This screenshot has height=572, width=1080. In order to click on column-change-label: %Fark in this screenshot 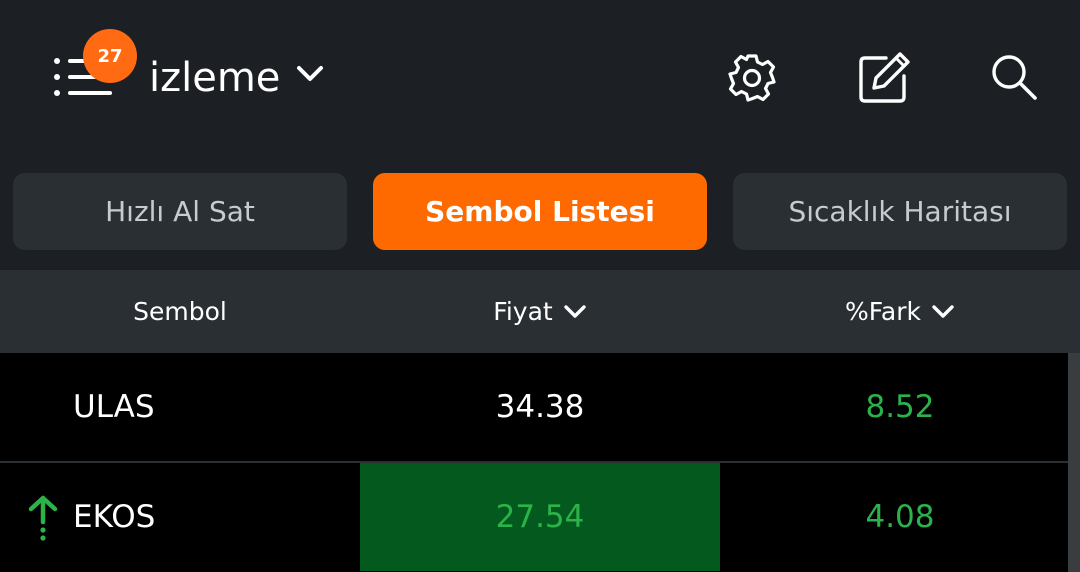, I will do `click(883, 311)`.